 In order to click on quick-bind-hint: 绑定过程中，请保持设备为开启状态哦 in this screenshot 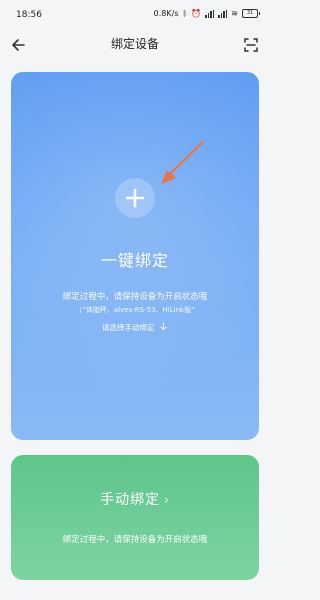, I will do `click(135, 297)`.